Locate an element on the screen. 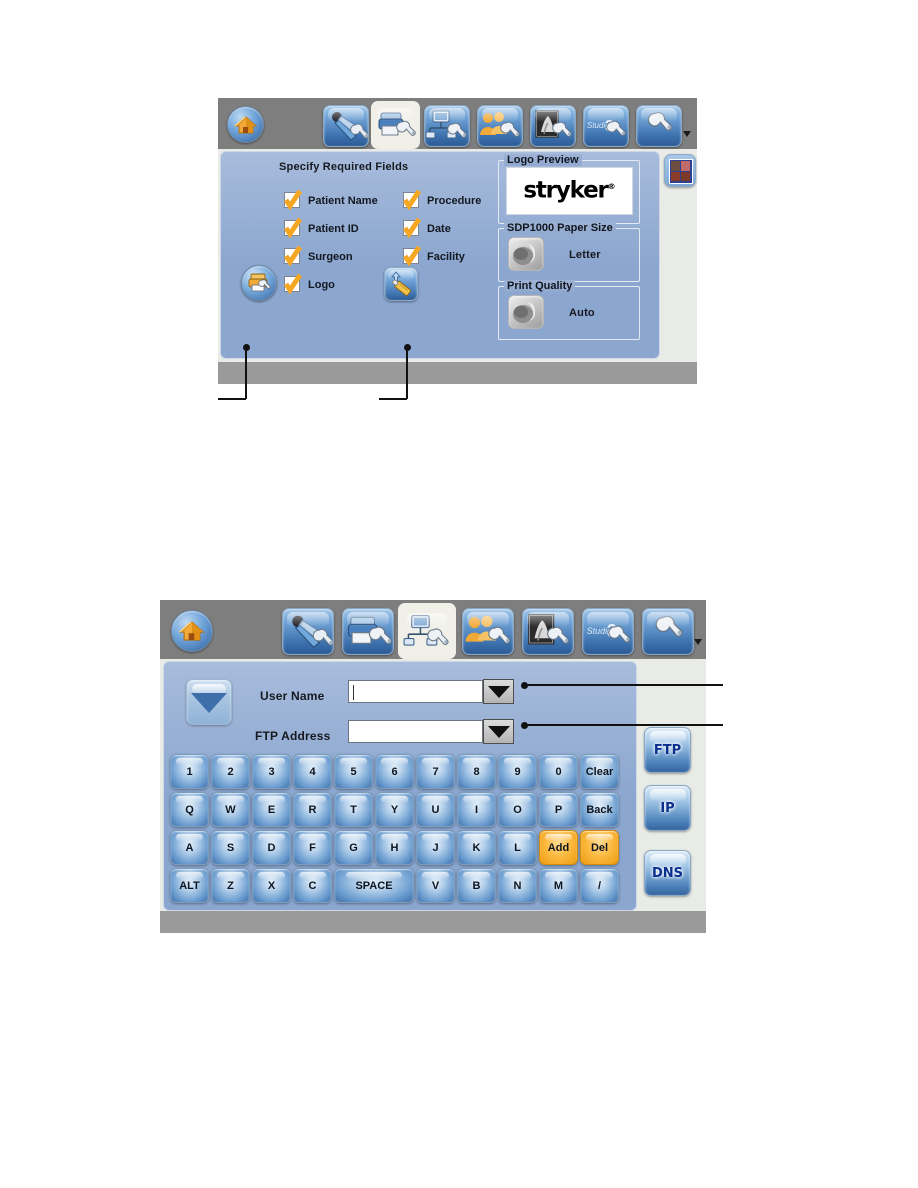  key-f: F is located at coordinates (312, 847).